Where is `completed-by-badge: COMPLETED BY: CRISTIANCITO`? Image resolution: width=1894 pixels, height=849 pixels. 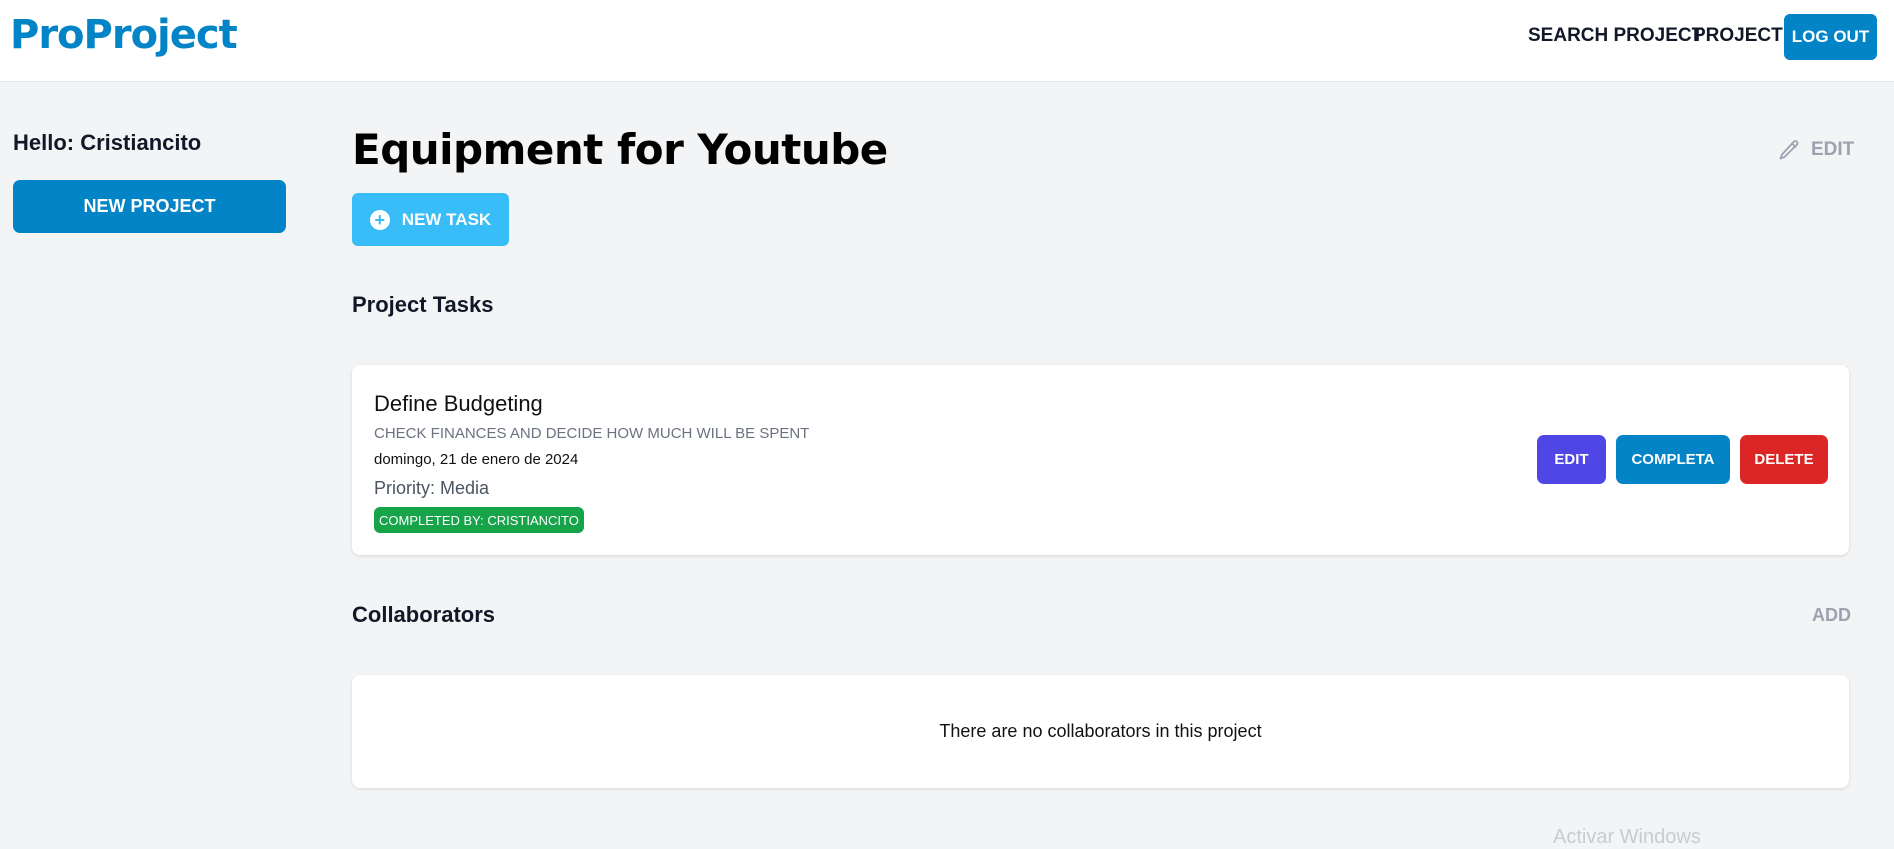 completed-by-badge: COMPLETED BY: CRISTIANCITO is located at coordinates (479, 520).